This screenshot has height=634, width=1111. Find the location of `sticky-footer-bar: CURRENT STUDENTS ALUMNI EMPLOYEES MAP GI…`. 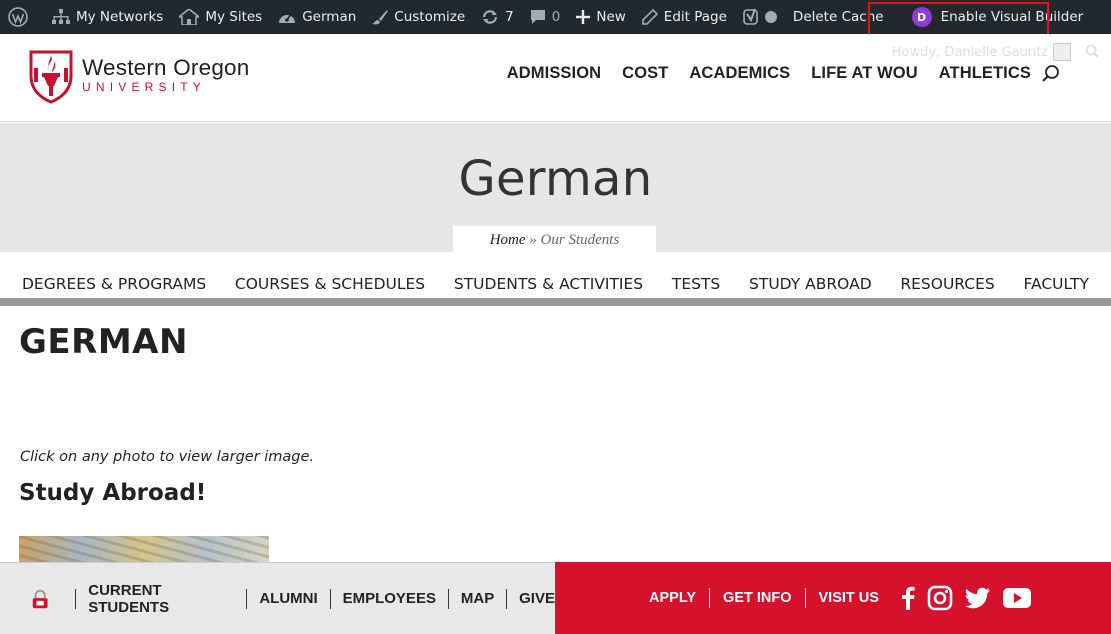

sticky-footer-bar: CURRENT STUDENTS ALUMNI EMPLOYEES MAP GI… is located at coordinates (555, 598).